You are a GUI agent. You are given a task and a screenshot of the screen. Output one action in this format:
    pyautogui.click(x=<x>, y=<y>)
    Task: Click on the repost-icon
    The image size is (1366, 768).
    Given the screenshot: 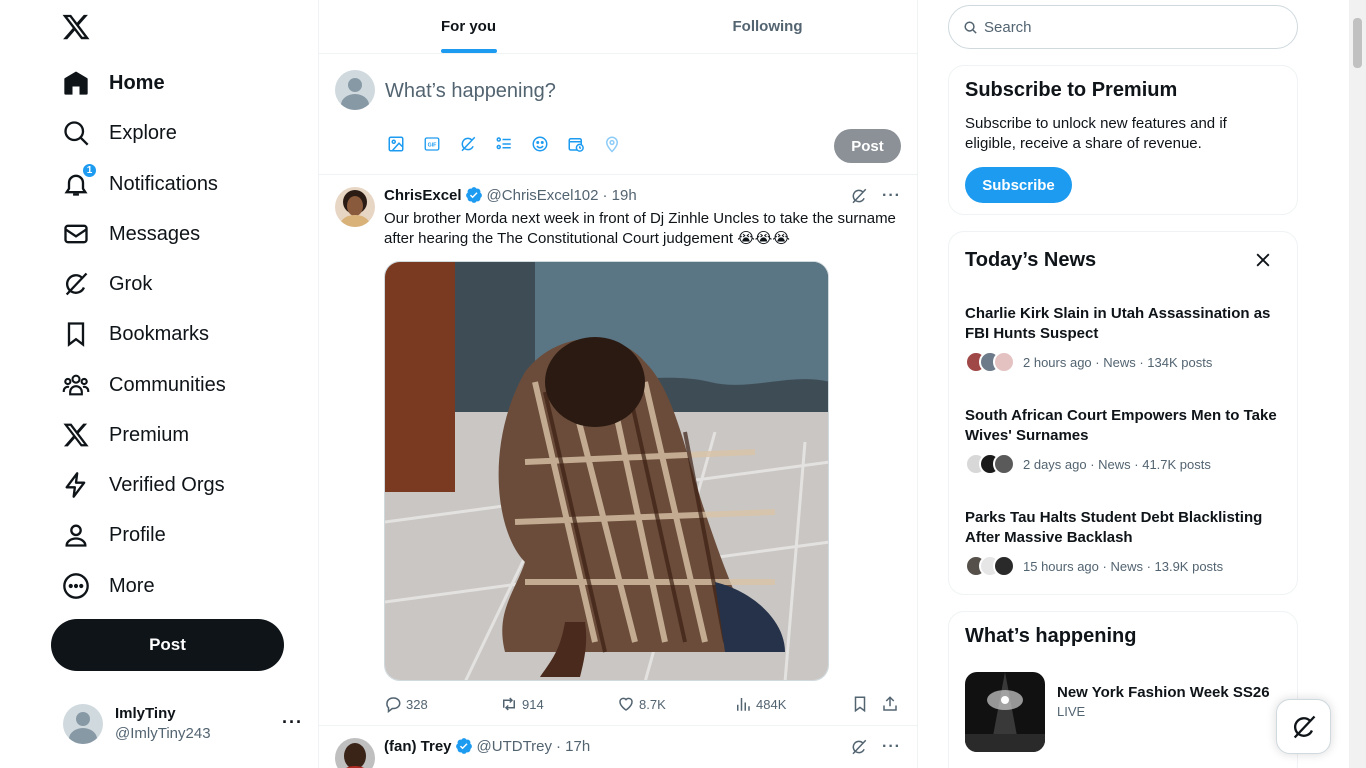 What is the action you would take?
    pyautogui.click(x=509, y=704)
    